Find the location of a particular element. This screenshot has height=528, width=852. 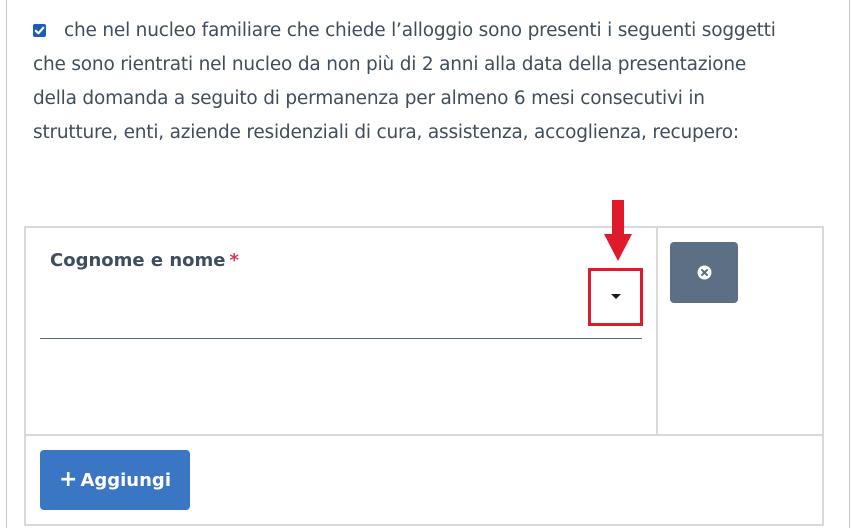

required-marker: * is located at coordinates (234, 260).